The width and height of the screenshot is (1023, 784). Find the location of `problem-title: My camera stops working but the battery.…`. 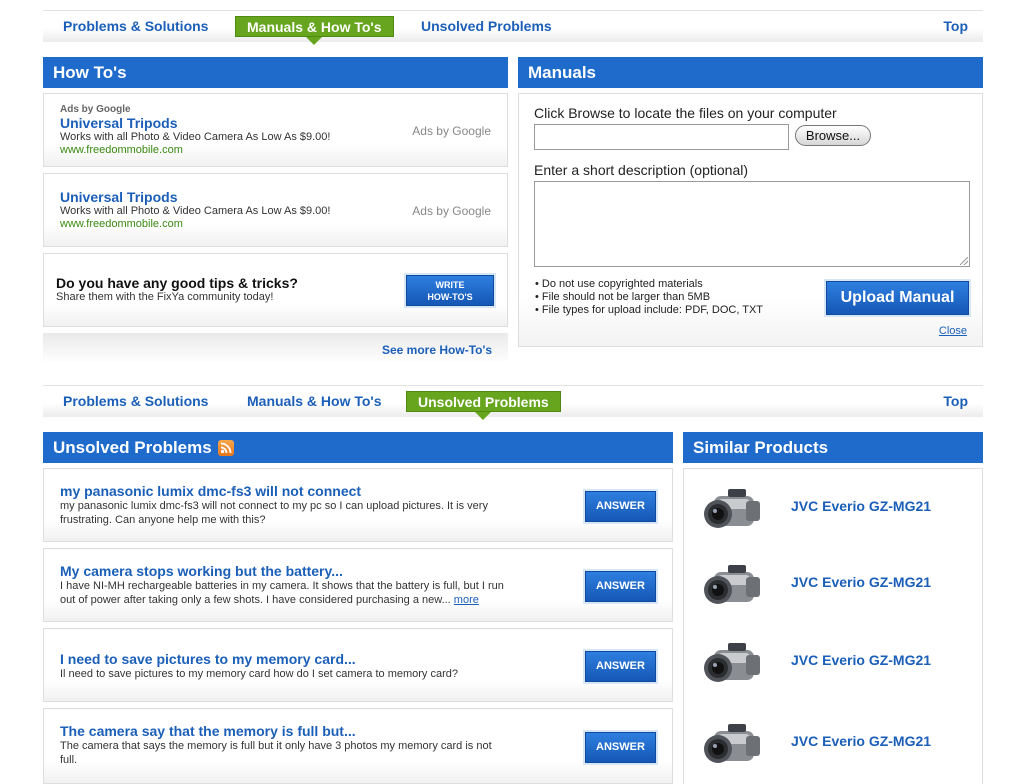

problem-title: My camera stops working but the battery.… is located at coordinates (201, 571).